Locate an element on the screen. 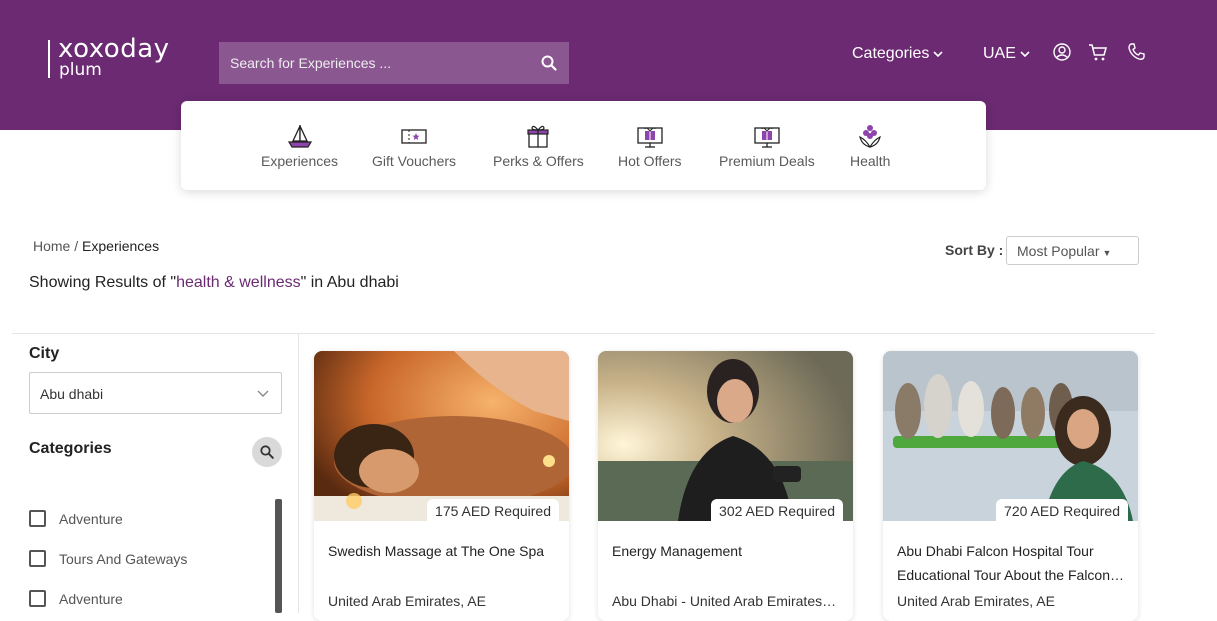  categories-search-button is located at coordinates (267, 452).